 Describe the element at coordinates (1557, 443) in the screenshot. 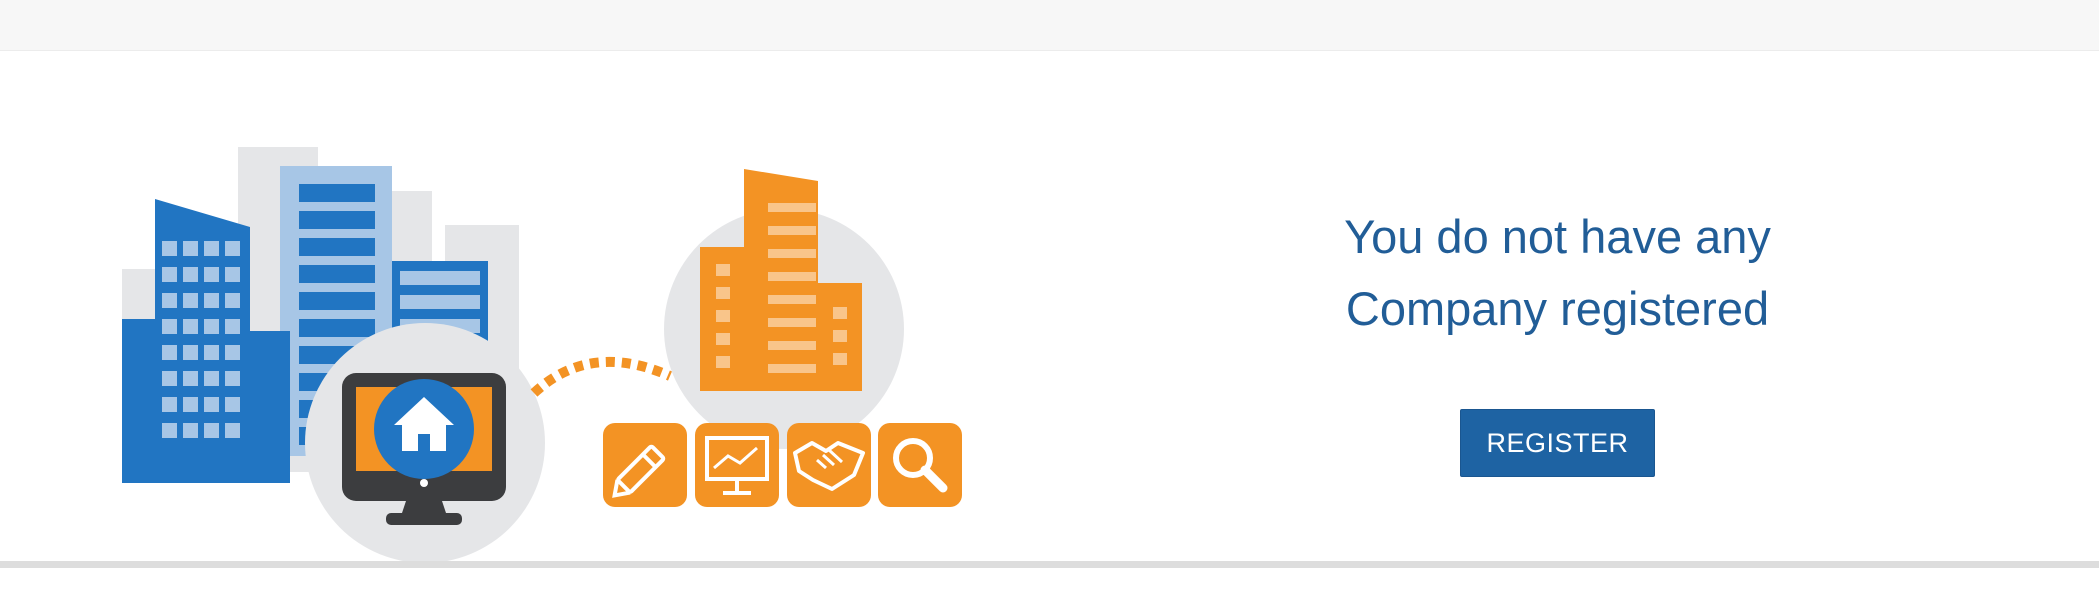

I see `register-button: REGISTER` at that location.